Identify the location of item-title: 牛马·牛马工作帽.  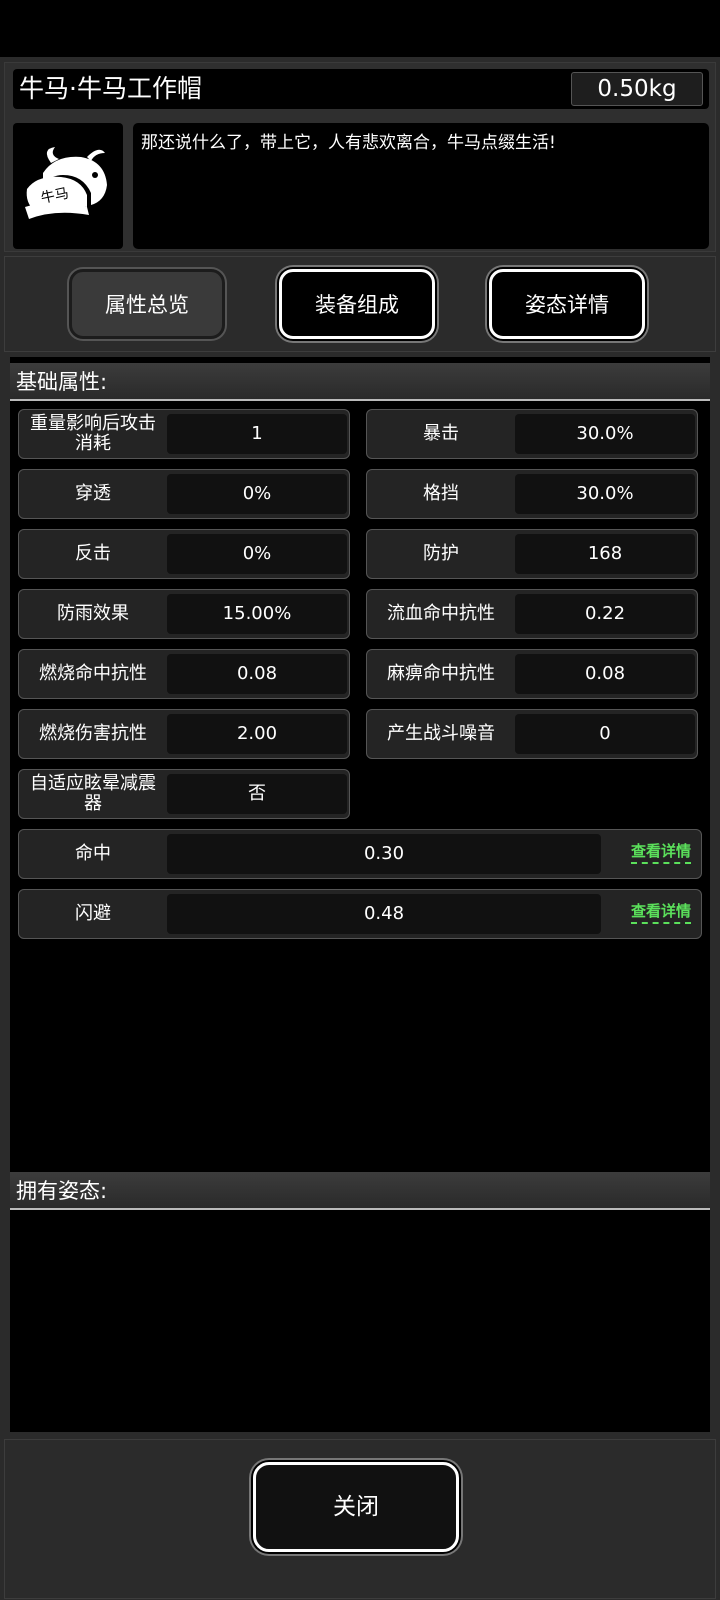
(110, 88).